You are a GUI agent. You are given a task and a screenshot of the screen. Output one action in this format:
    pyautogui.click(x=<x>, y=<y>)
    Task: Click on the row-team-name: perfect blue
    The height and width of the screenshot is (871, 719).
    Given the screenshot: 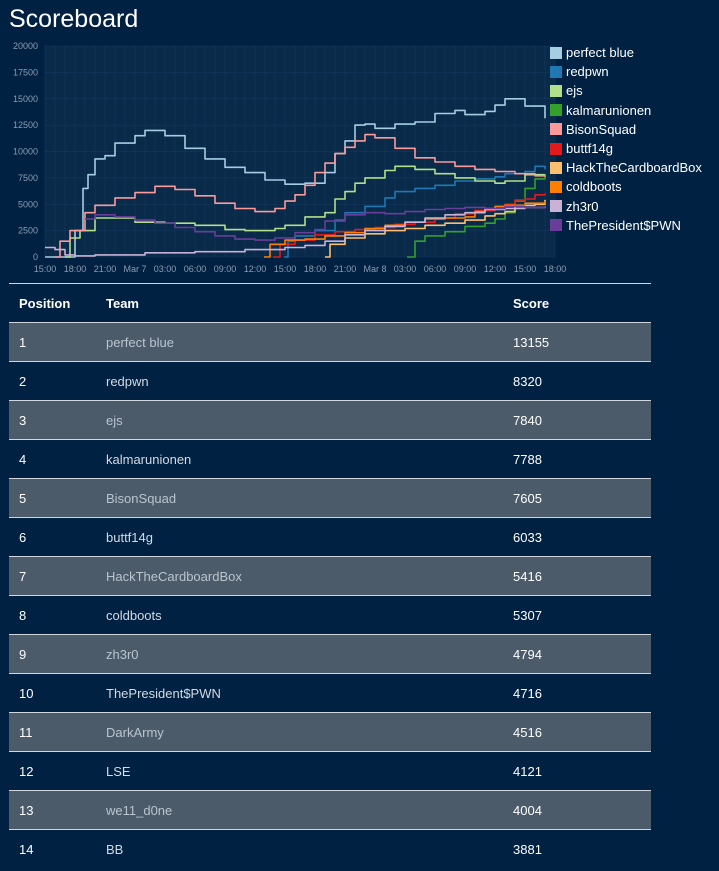 What is the action you would take?
    pyautogui.click(x=299, y=342)
    